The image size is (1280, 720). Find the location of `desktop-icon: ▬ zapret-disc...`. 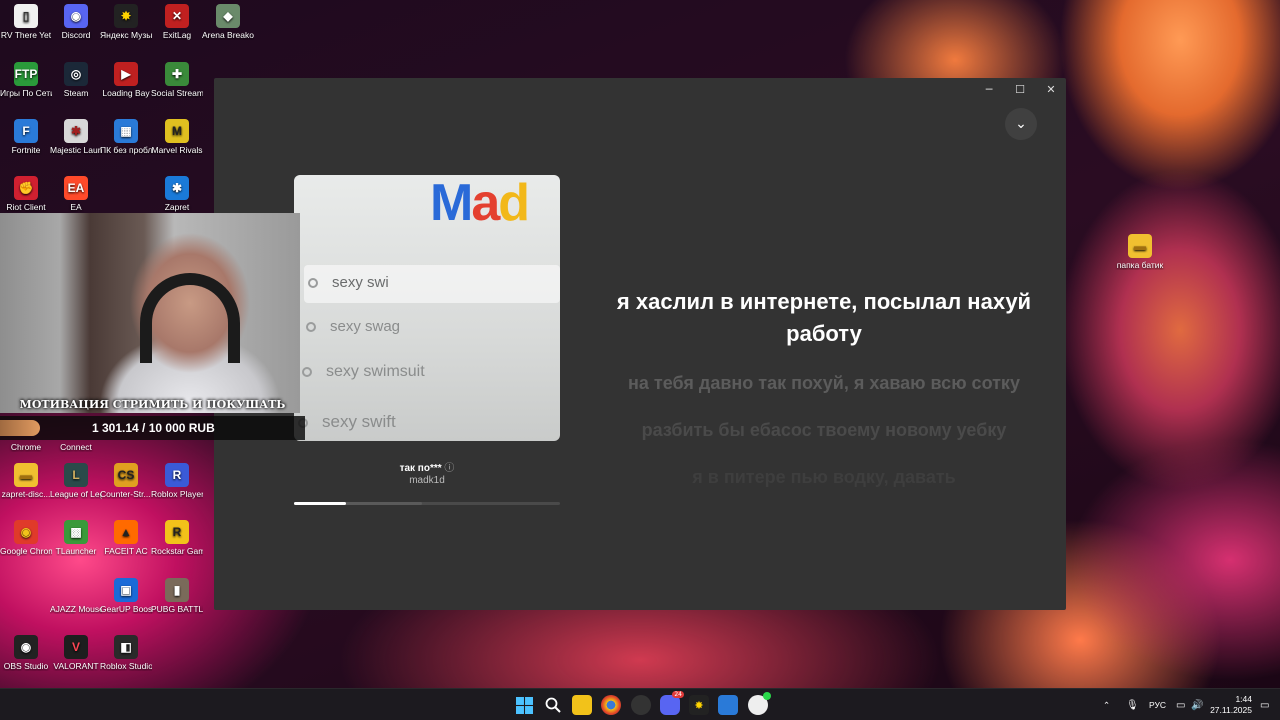

desktop-icon: ▬ zapret-disc... is located at coordinates (26, 481).